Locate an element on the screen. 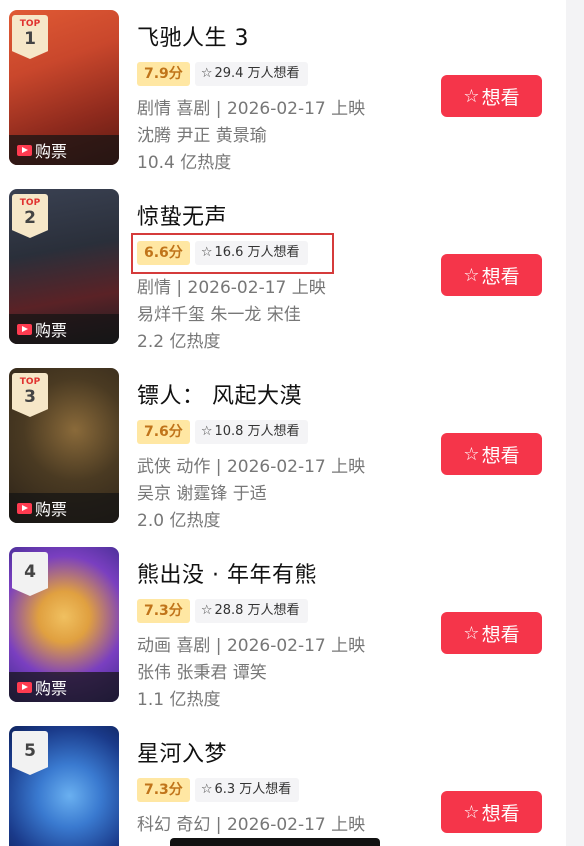  highlight-annotation-box is located at coordinates (232, 253).